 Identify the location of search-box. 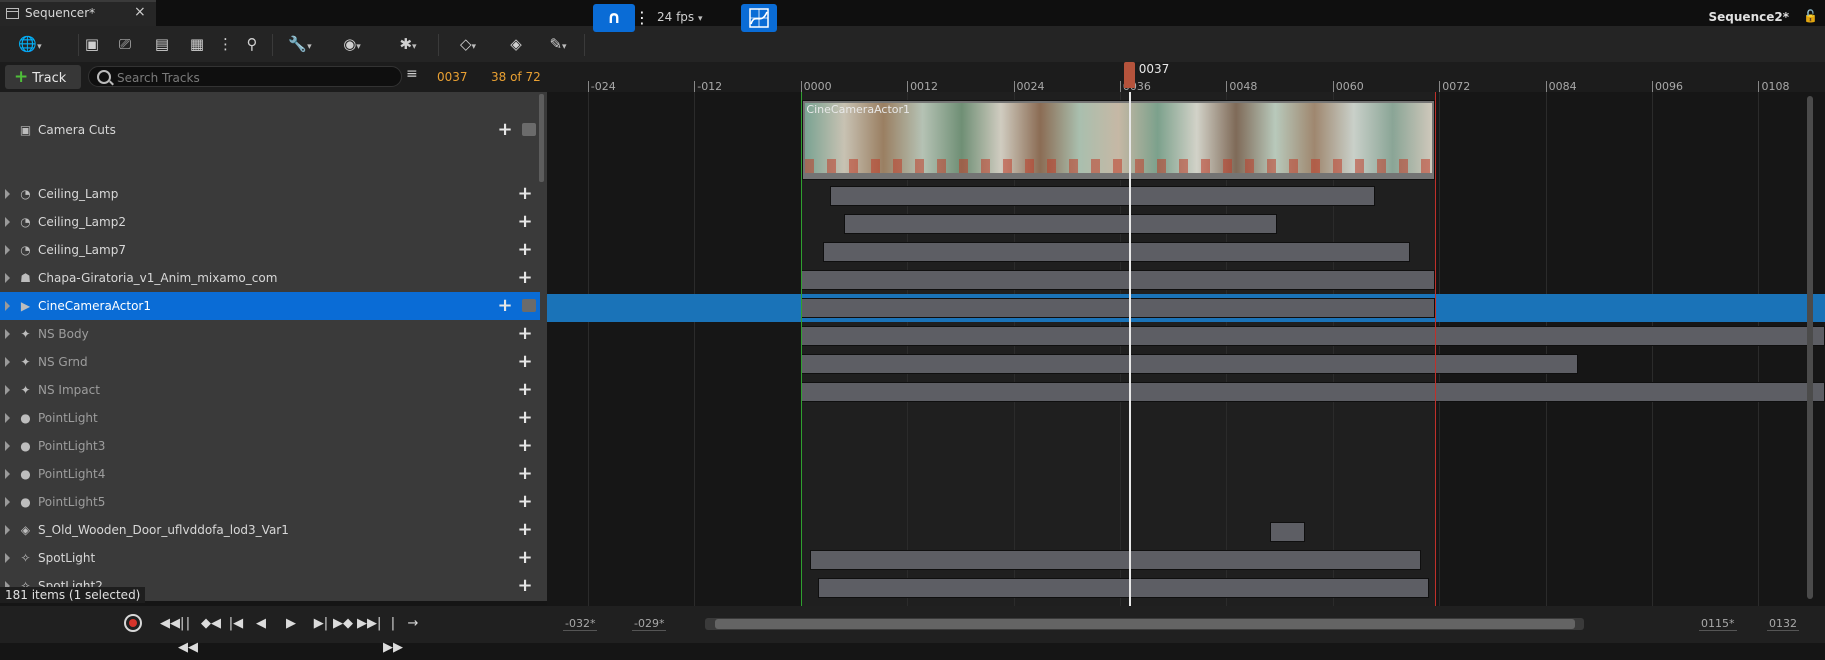
(245, 76).